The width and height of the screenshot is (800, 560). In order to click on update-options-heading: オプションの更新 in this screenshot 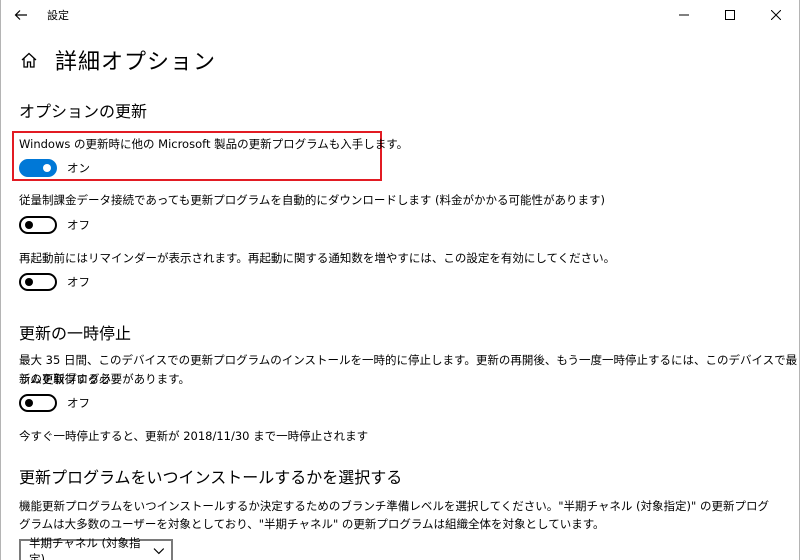, I will do `click(83, 111)`.